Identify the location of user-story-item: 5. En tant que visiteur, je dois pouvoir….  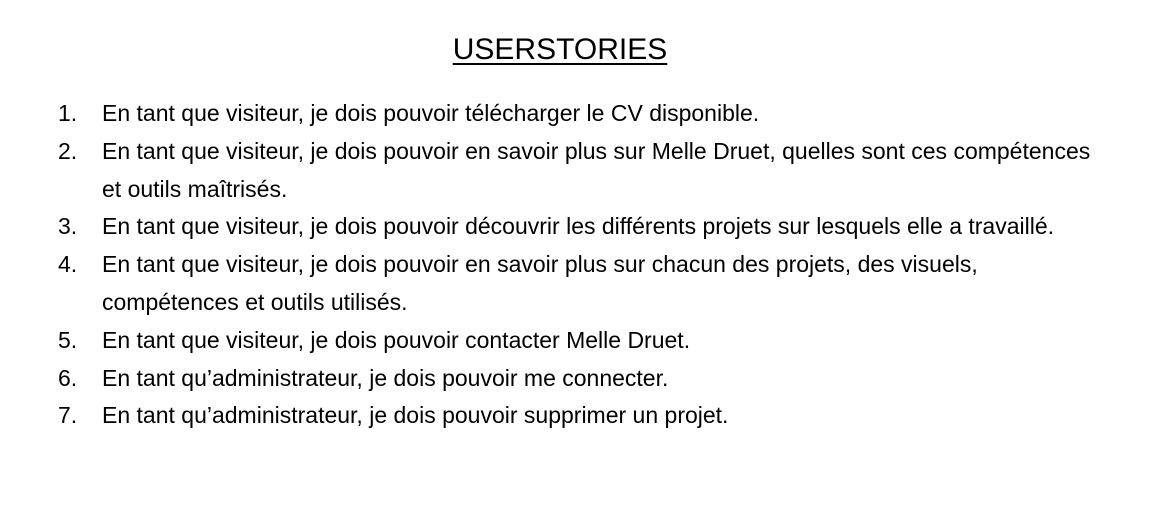
(555, 341).